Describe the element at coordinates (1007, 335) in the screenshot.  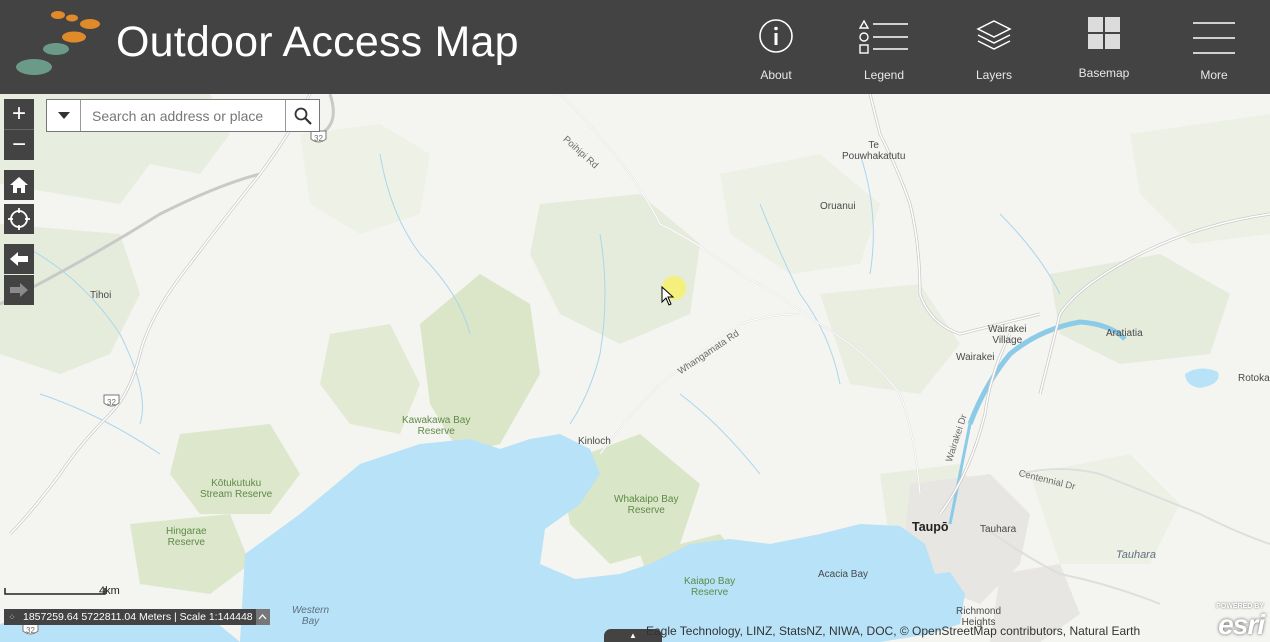
I see `place-label-wairakei-village: Wairakei Village` at that location.